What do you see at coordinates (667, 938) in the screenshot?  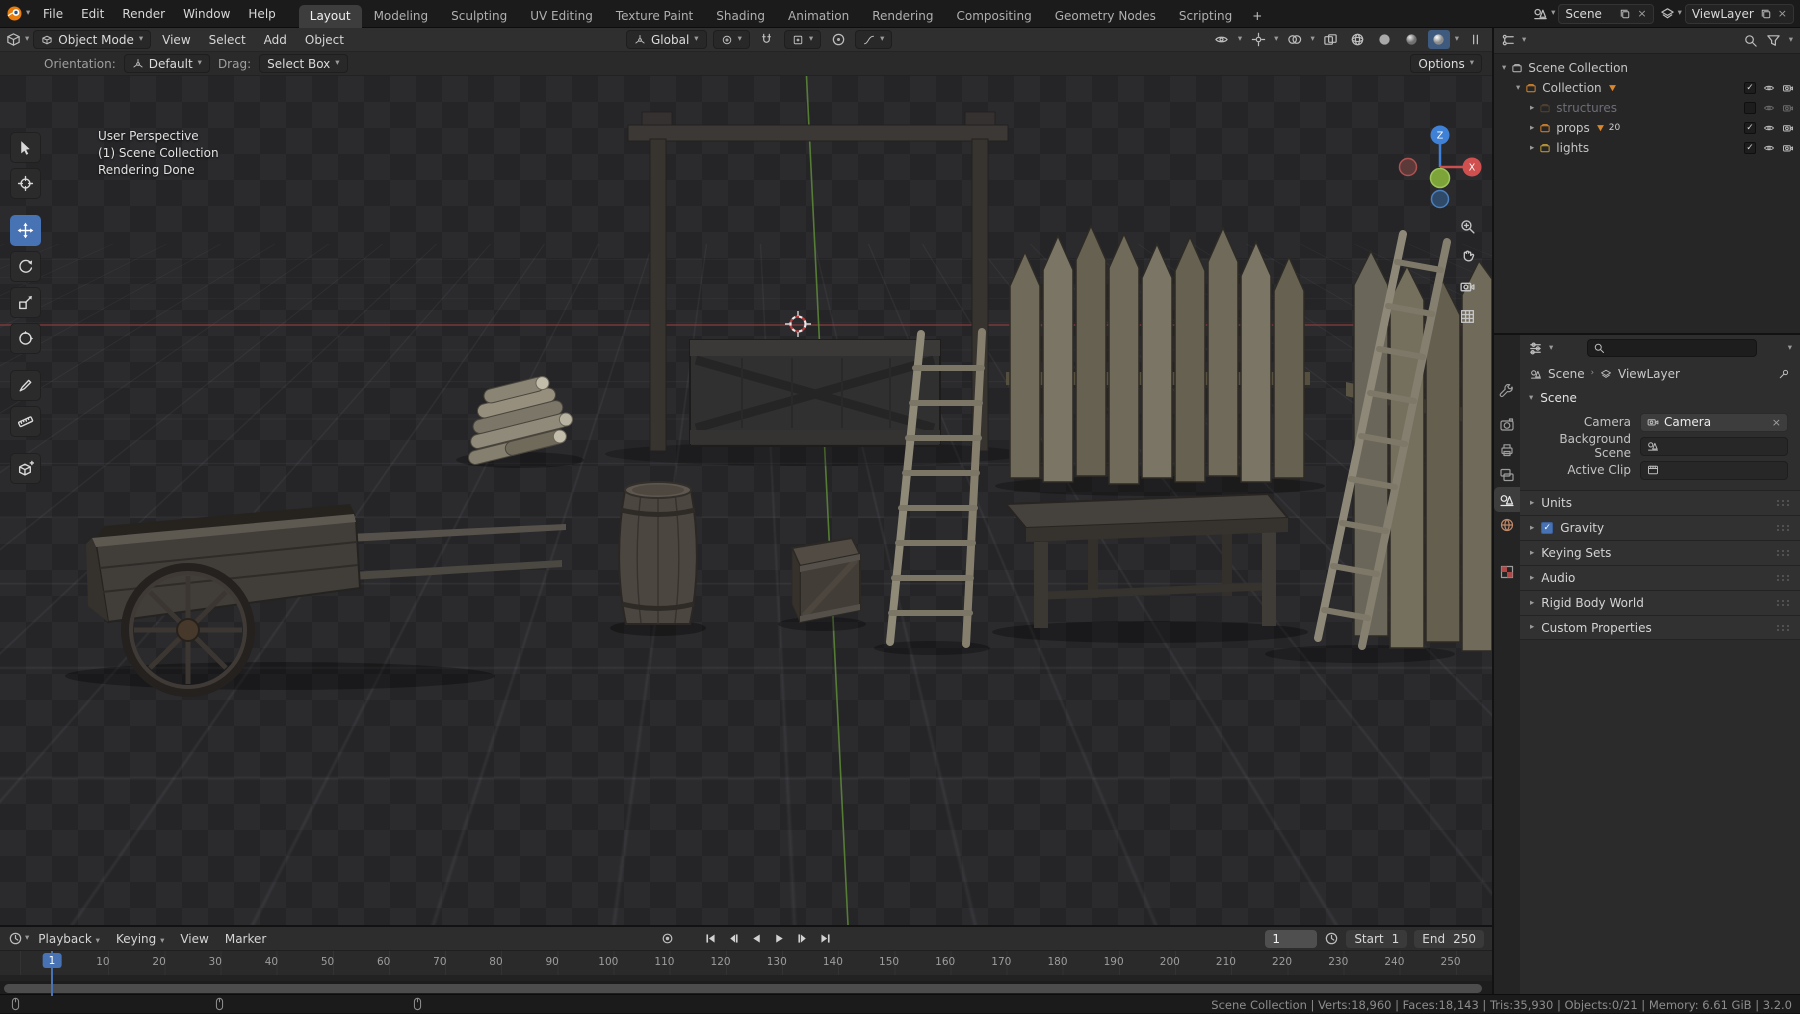 I see `auto-key-toggle` at bounding box center [667, 938].